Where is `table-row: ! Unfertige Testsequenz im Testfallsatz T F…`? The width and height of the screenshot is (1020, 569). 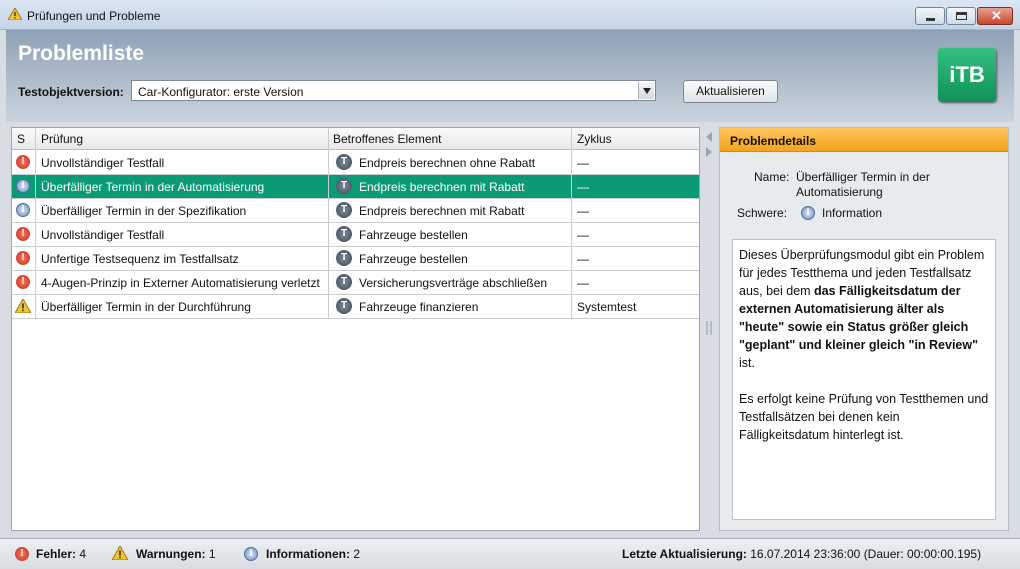
table-row: ! Unfertige Testsequenz im Testfallsatz T F… is located at coordinates (355, 259).